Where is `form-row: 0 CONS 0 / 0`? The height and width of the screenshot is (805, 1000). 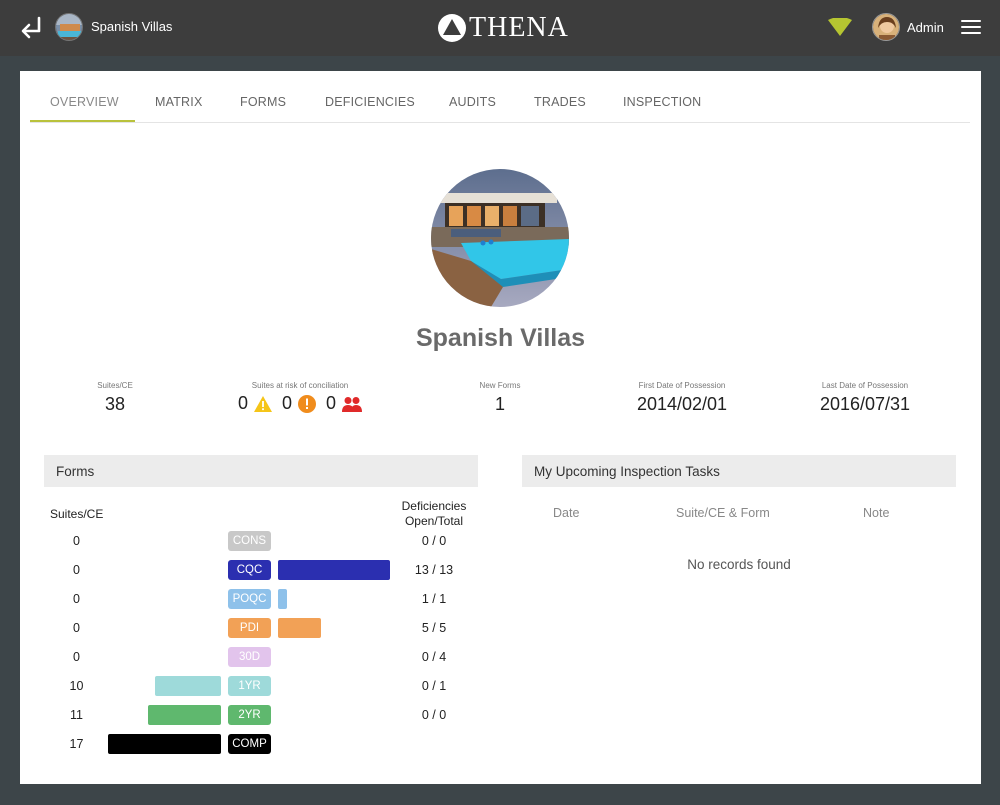 form-row: 0 CONS 0 / 0 is located at coordinates (261, 541).